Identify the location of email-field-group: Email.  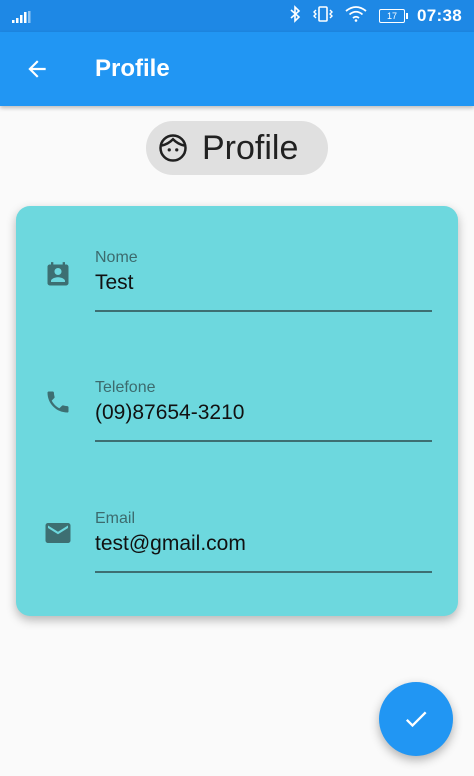
(237, 565).